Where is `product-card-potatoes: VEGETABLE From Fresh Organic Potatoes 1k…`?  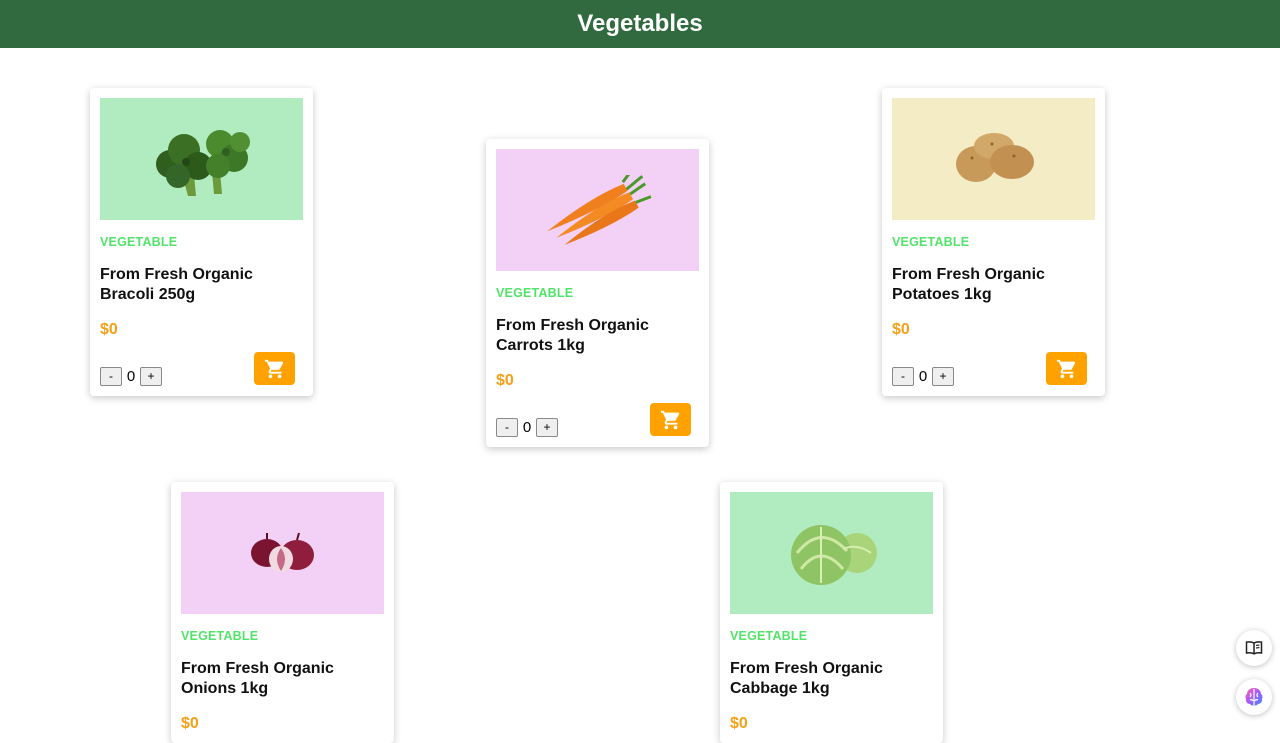 product-card-potatoes: VEGETABLE From Fresh Organic Potatoes 1k… is located at coordinates (993, 242).